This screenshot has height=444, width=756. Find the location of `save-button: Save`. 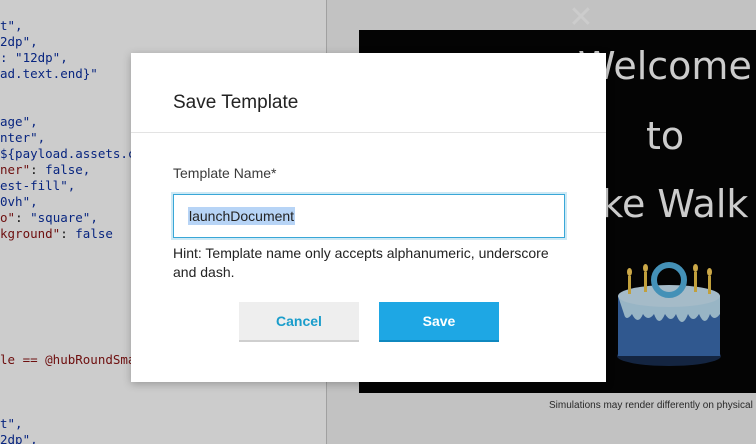

save-button: Save is located at coordinates (439, 322).